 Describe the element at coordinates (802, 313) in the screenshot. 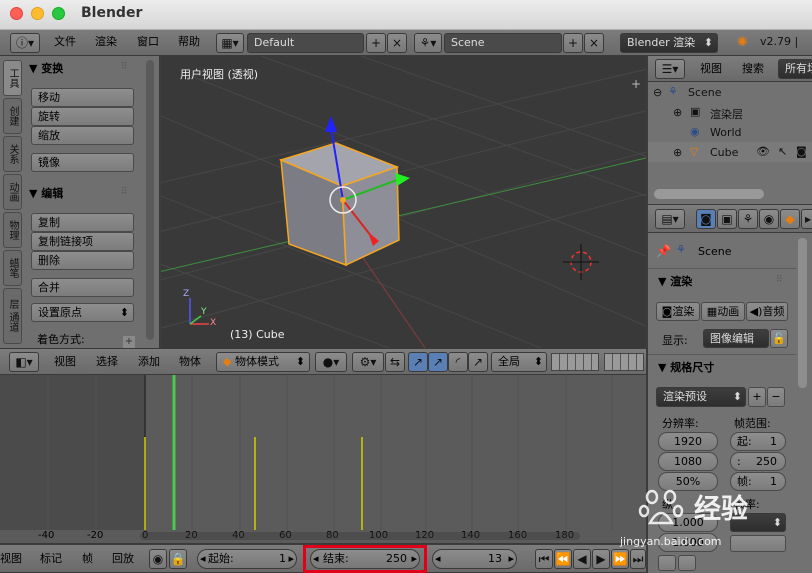

I see `properties-scrollbar` at that location.